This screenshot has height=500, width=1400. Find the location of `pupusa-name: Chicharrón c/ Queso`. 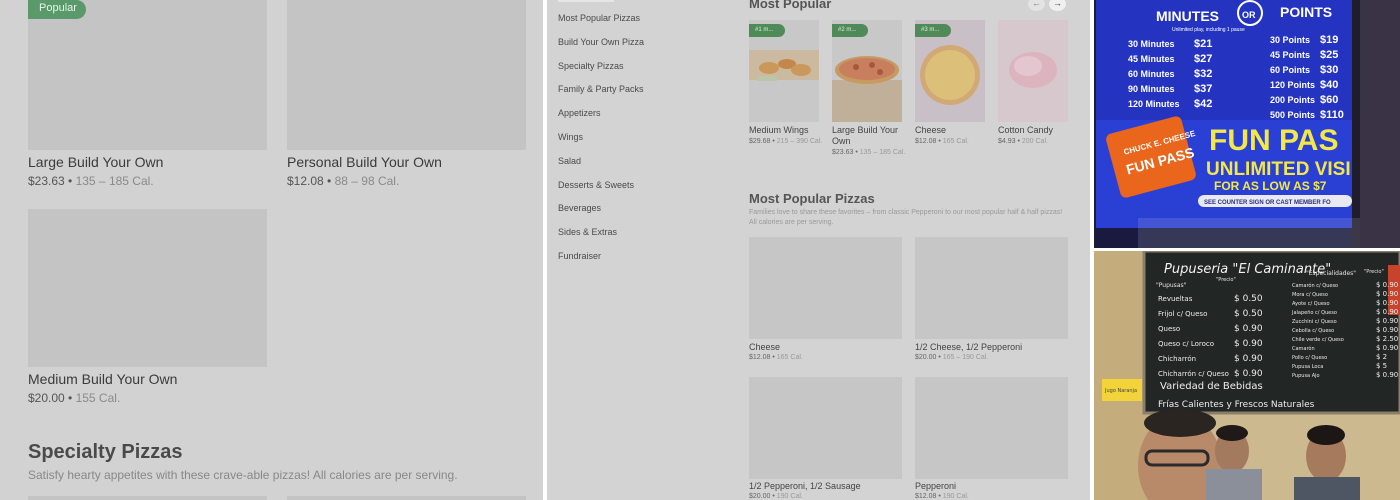

pupusa-name: Chicharrón c/ Queso is located at coordinates (1193, 374).